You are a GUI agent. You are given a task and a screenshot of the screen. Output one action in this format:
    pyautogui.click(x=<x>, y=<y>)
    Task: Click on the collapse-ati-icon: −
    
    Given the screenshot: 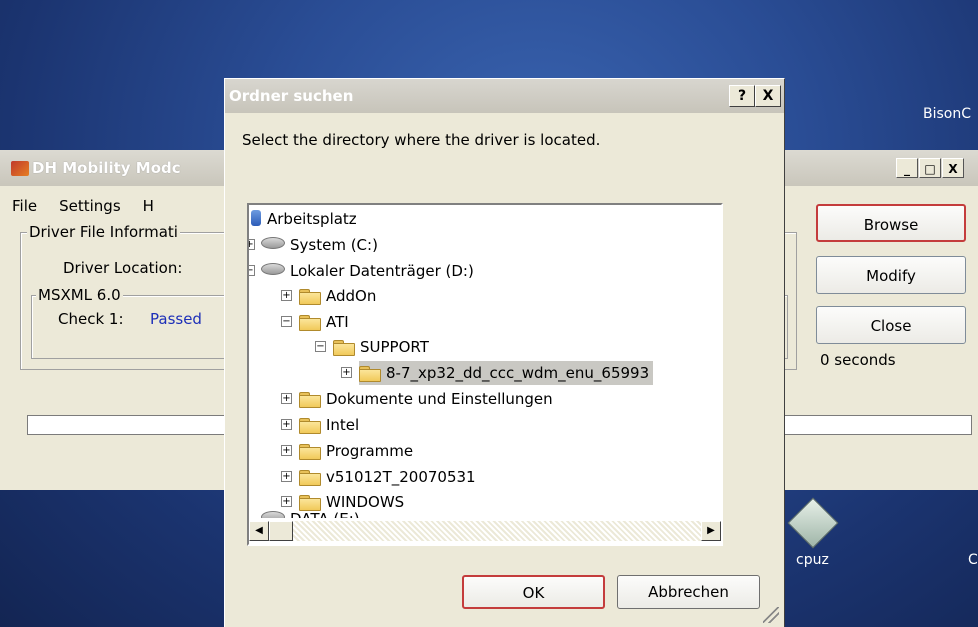 What is the action you would take?
    pyautogui.click(x=286, y=321)
    